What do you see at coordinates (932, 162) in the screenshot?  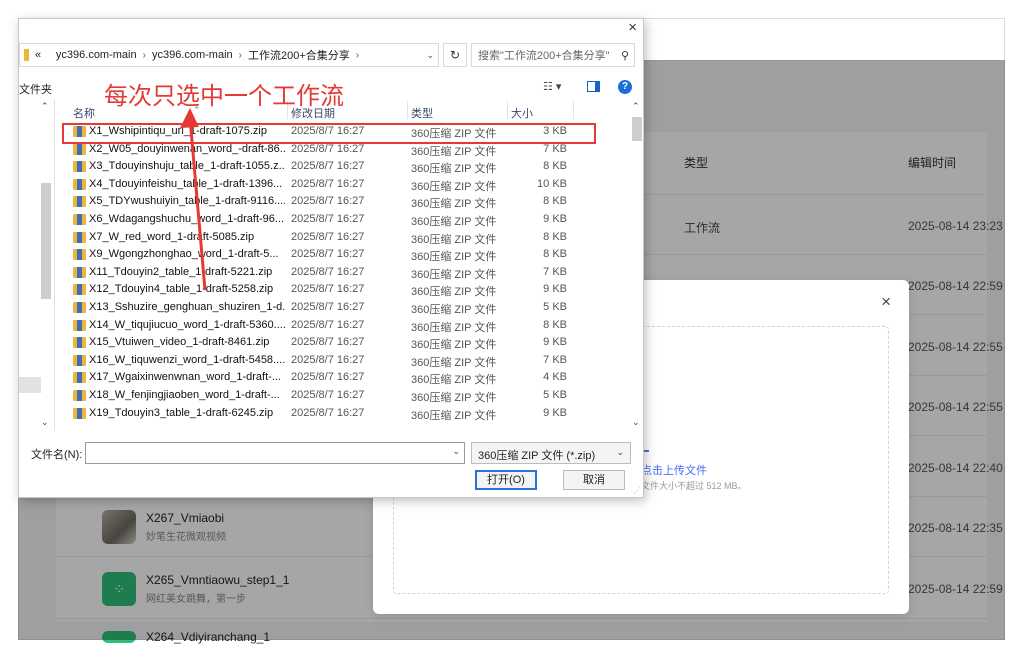 I see `column-header-edit-time: 编辑时间` at bounding box center [932, 162].